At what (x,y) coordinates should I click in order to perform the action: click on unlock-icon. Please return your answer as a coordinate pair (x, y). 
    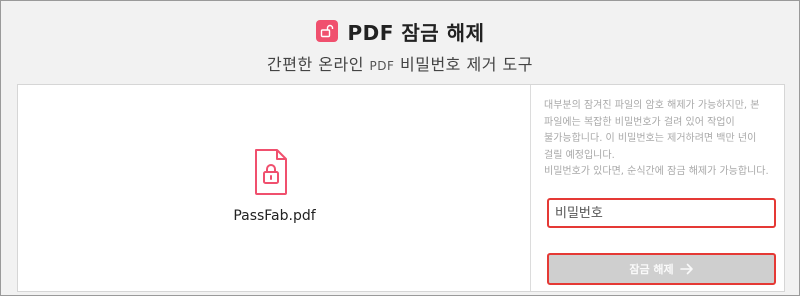
    Looking at the image, I should click on (326, 31).